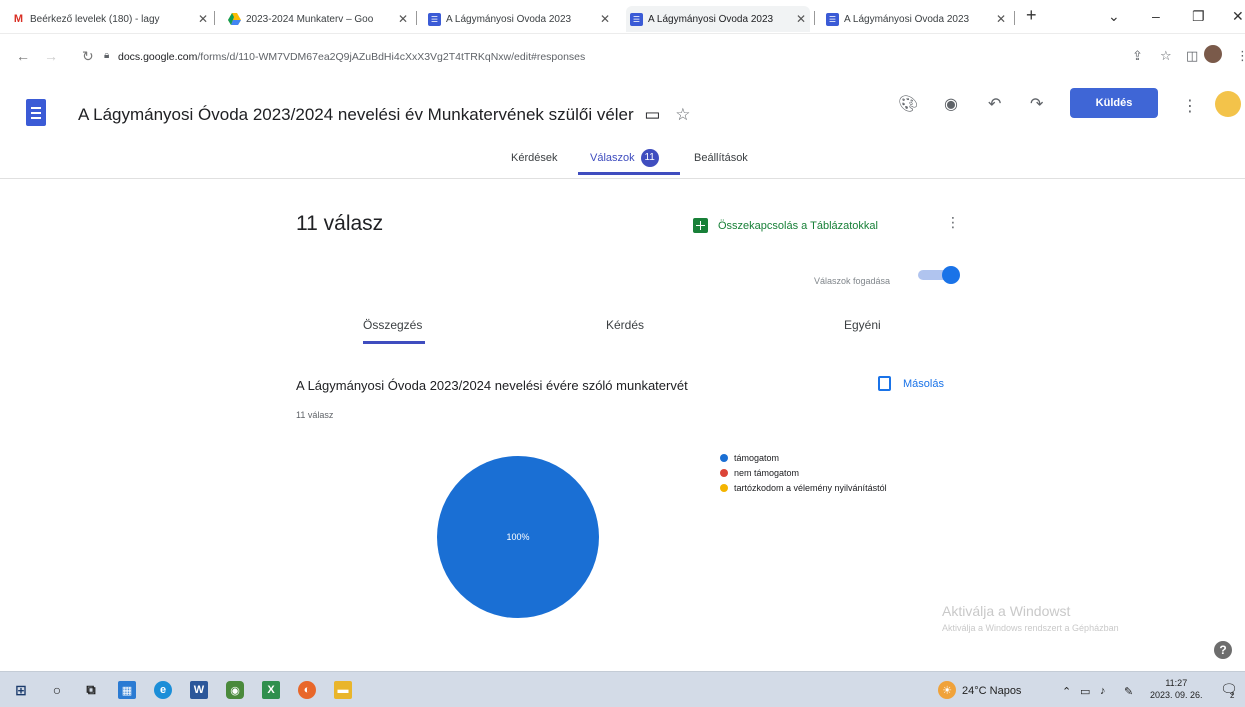 The width and height of the screenshot is (1245, 707). Describe the element at coordinates (625, 325) in the screenshot. I see `subtab-question: Kérdés` at that location.